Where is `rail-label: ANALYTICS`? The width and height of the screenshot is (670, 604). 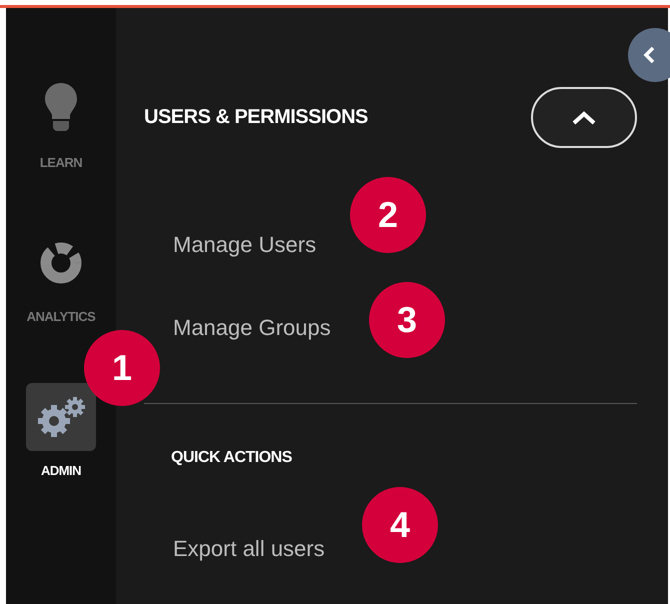
rail-label: ANALYTICS is located at coordinates (61, 316).